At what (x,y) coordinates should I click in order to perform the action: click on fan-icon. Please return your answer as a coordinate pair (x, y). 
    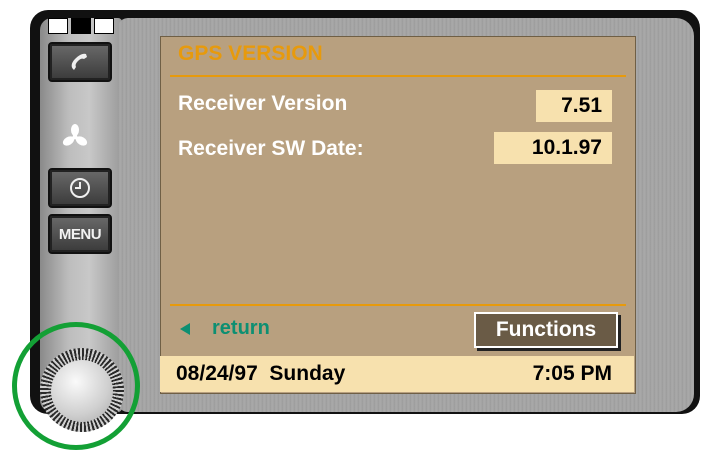
    Looking at the image, I should click on (75, 137).